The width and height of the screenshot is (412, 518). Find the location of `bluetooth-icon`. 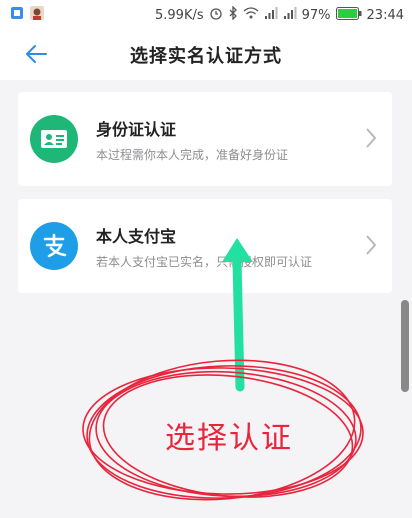

bluetooth-icon is located at coordinates (233, 14).